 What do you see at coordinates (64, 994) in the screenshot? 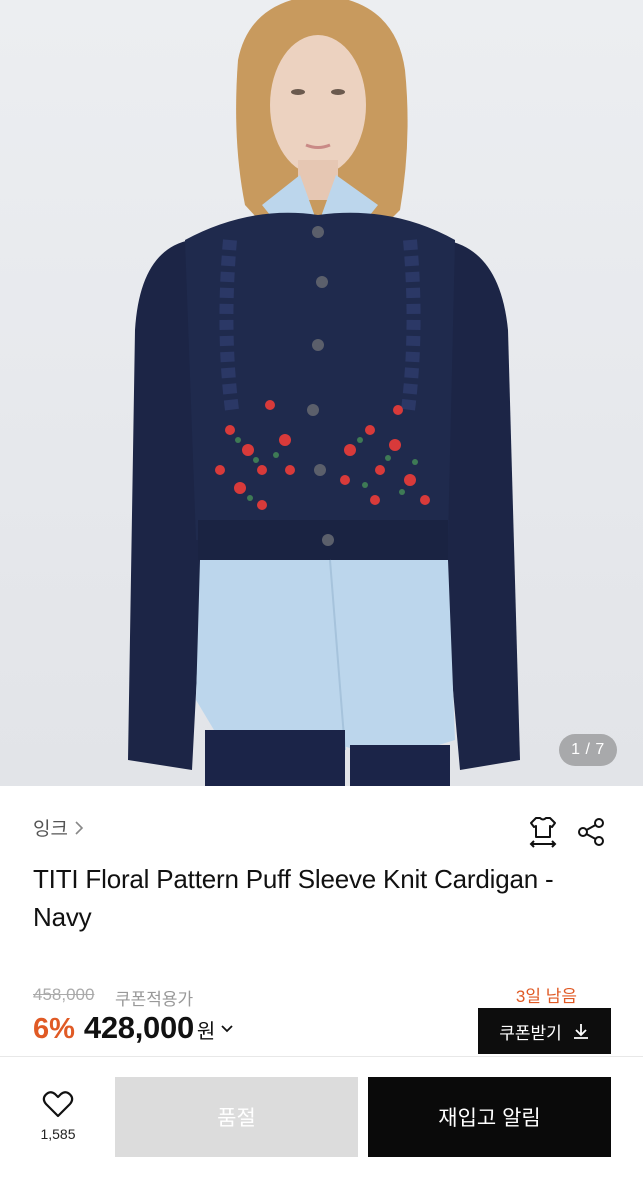
I see `original-price: 458,000` at bounding box center [64, 994].